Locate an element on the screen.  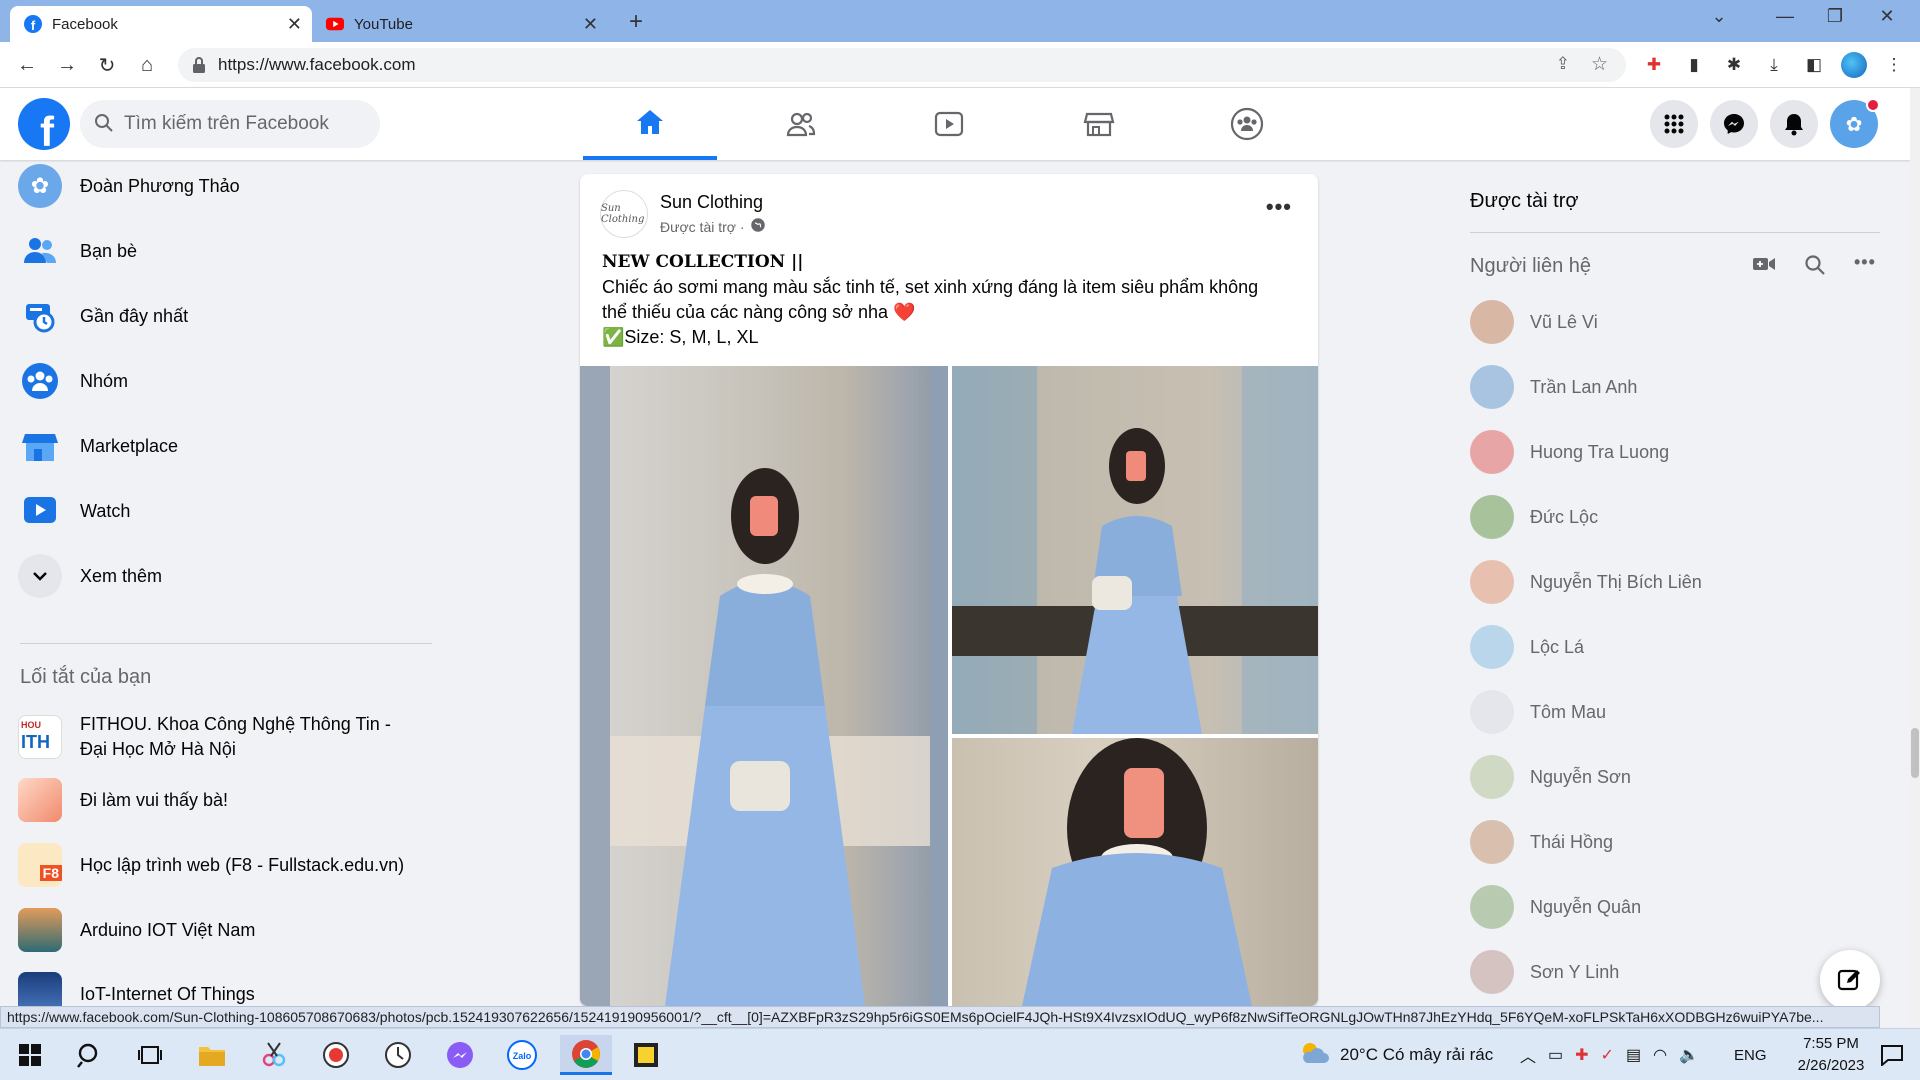
contact-item: Nguyễn Thị Bích Liên is located at coordinates (1586, 582).